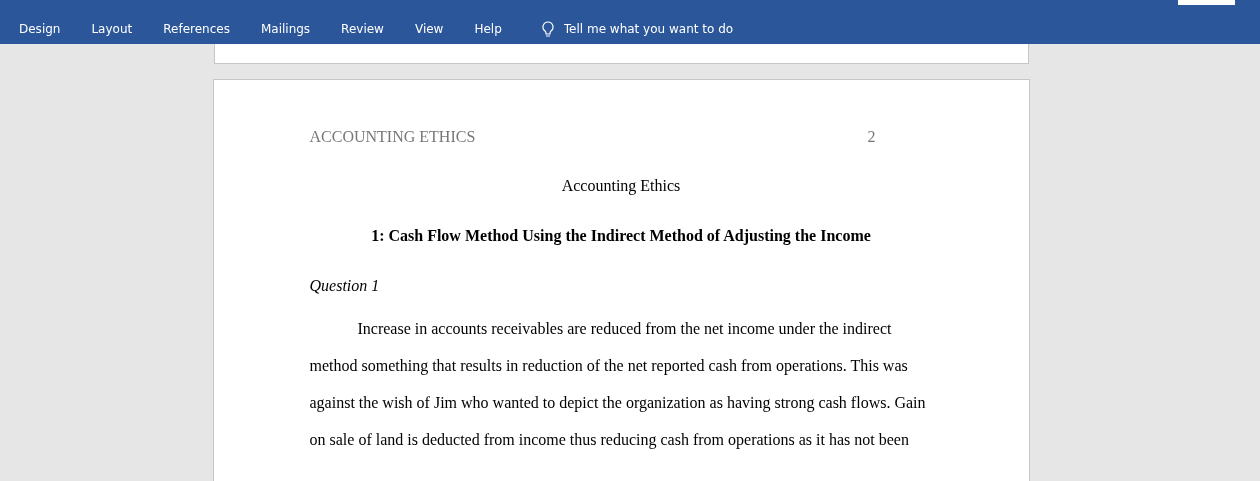  Describe the element at coordinates (488, 29) in the screenshot. I see `ribbon-tab: Help` at that location.